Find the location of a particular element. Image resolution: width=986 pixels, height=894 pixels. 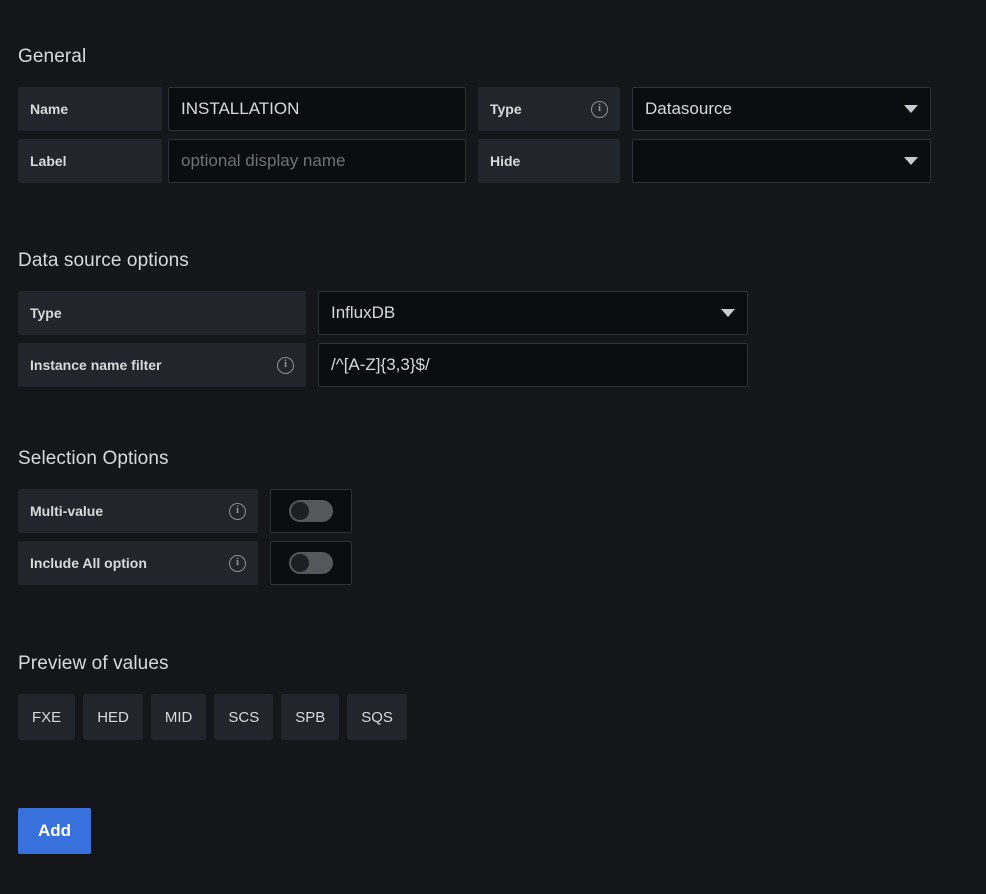

datasource-options-section: Data source options is located at coordinates (103, 261).